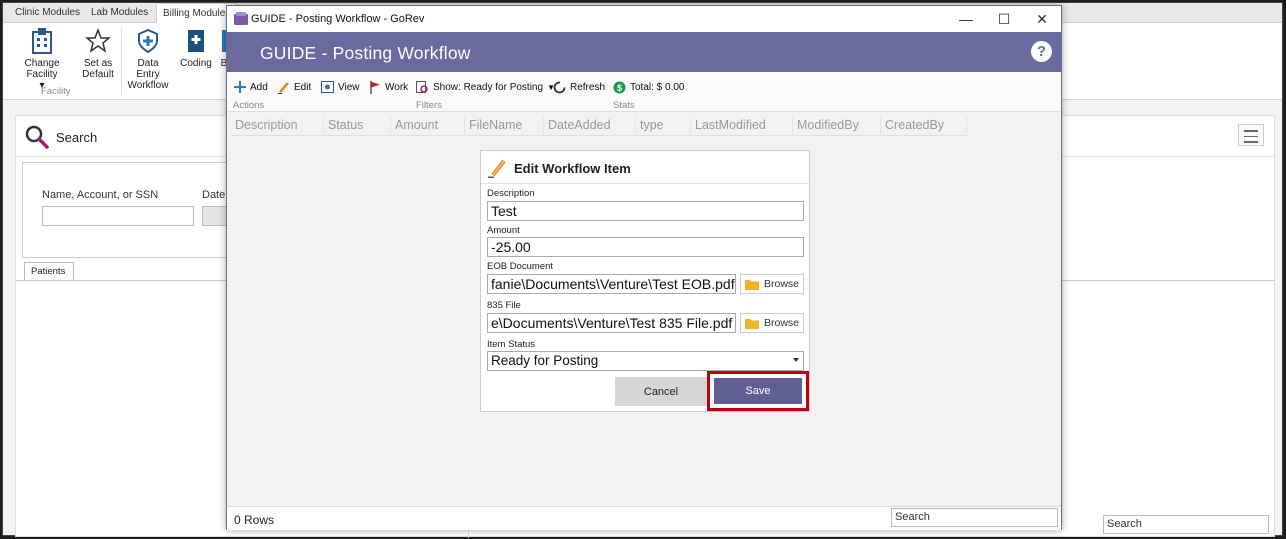 Image resolution: width=1286 pixels, height=539 pixels. What do you see at coordinates (1041, 51) in the screenshot?
I see `help-icon: ?` at bounding box center [1041, 51].